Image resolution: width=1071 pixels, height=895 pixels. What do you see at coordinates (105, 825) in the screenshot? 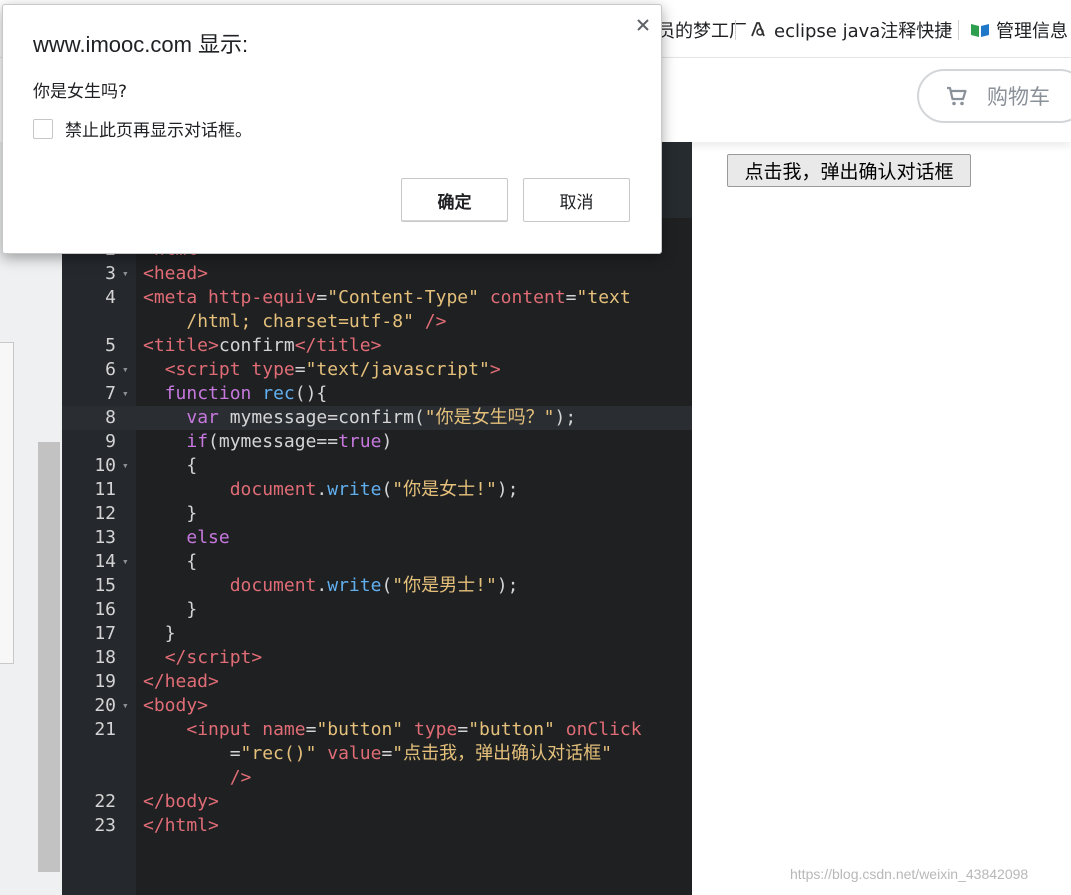
I see `line-number: 23` at bounding box center [105, 825].